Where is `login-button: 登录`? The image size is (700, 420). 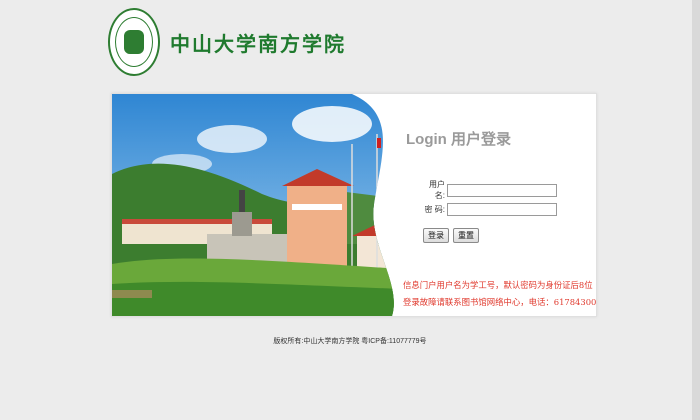 login-button: 登录 is located at coordinates (436, 235).